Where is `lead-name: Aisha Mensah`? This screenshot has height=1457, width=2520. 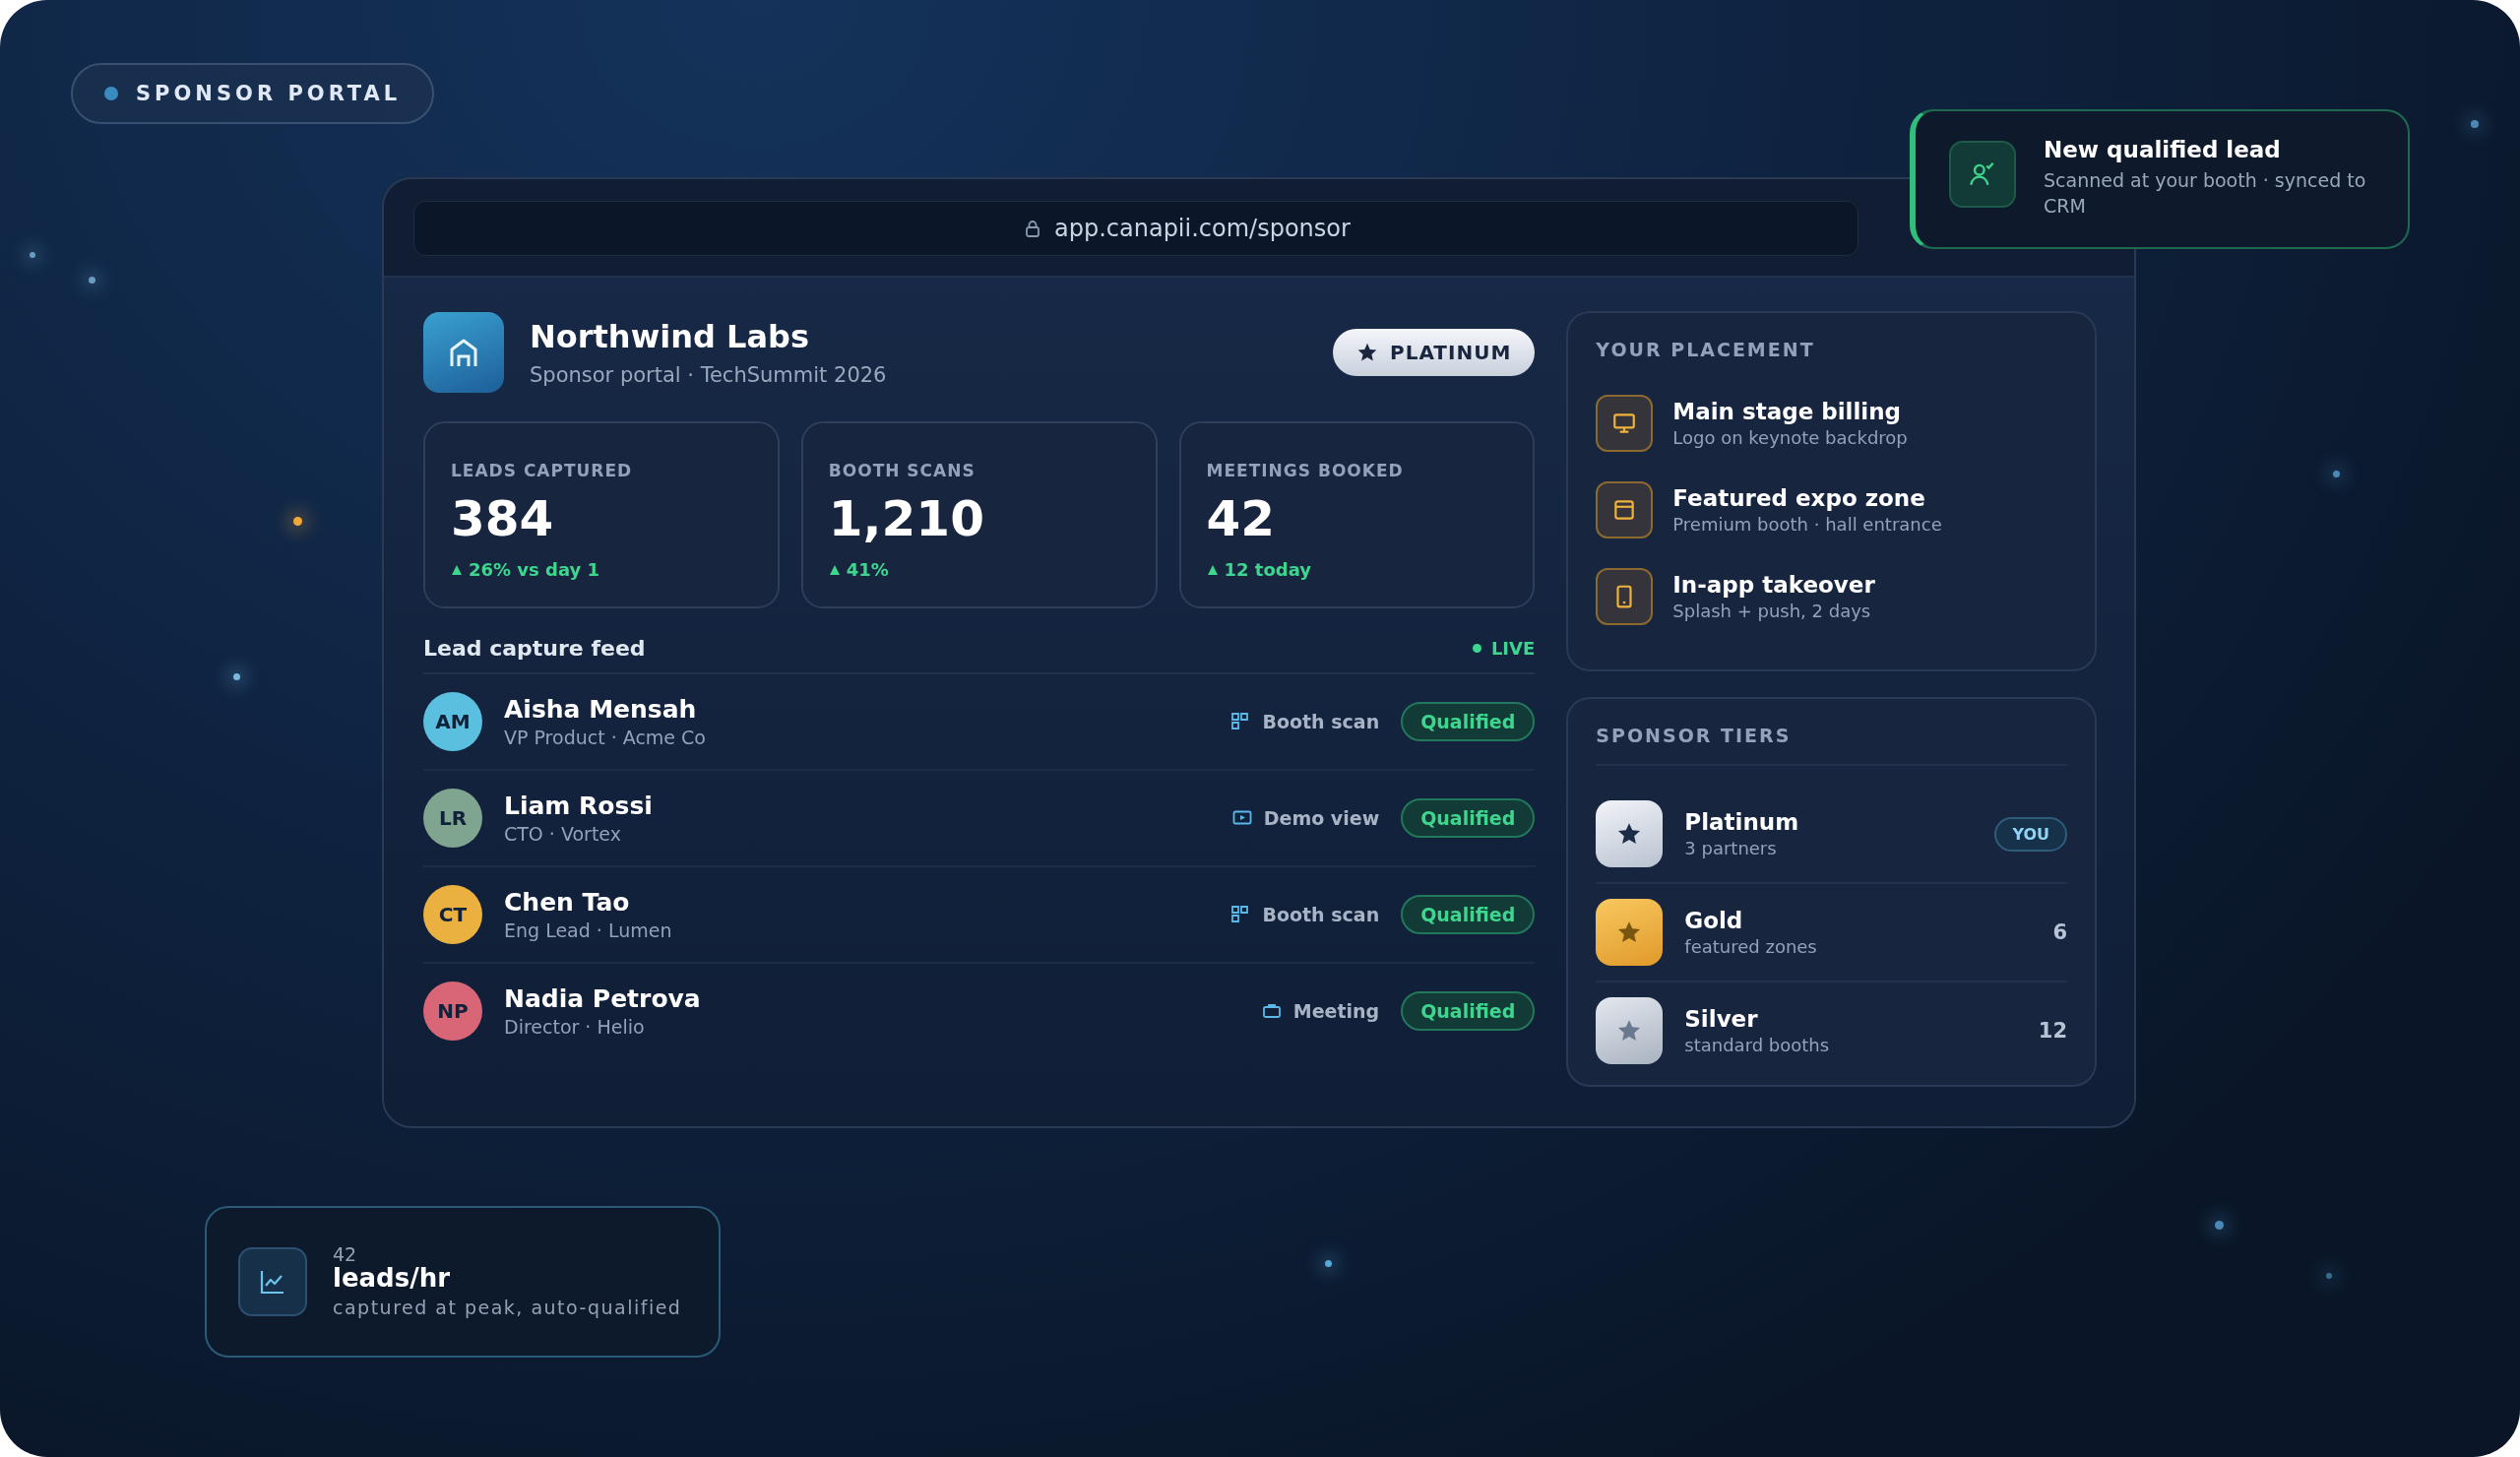
lead-name: Aisha Mensah is located at coordinates (601, 709).